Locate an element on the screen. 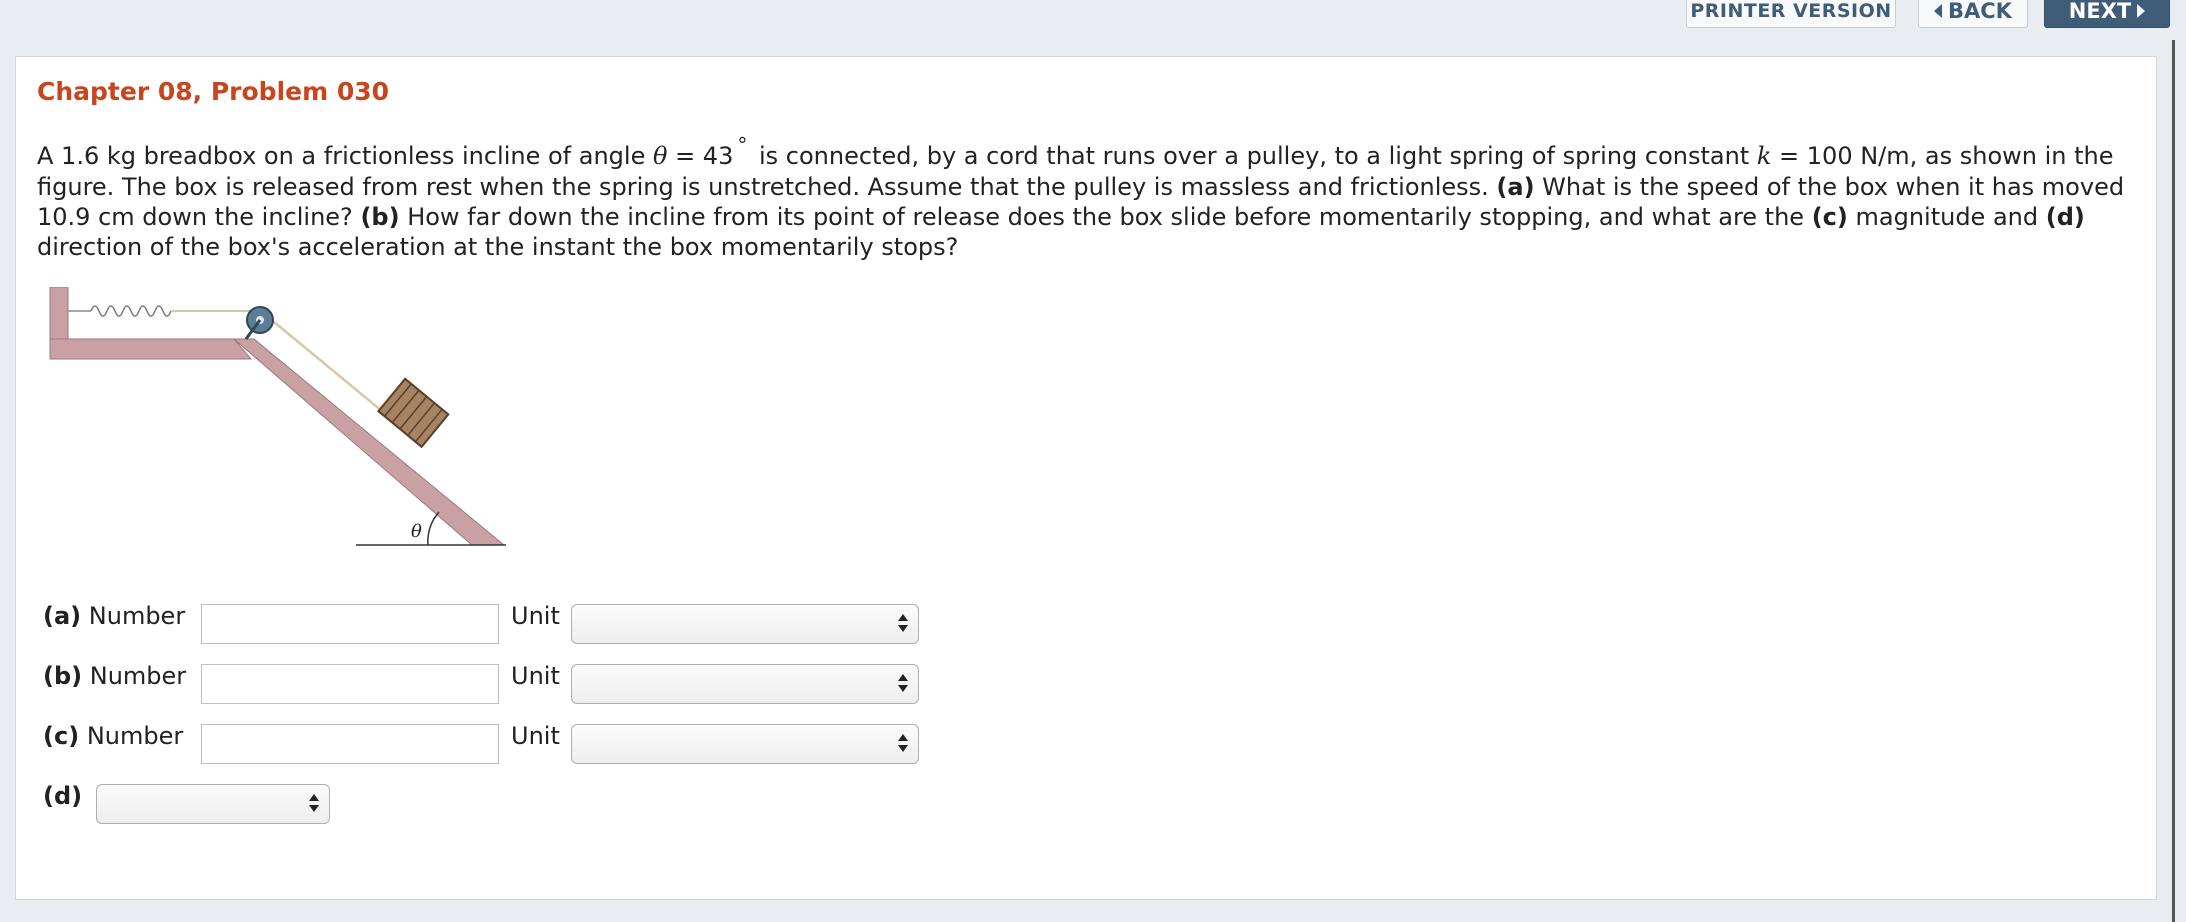 This screenshot has width=2186, height=922. top-navigation: PRINTER VERSION BACK NEXT is located at coordinates (1093, 20).